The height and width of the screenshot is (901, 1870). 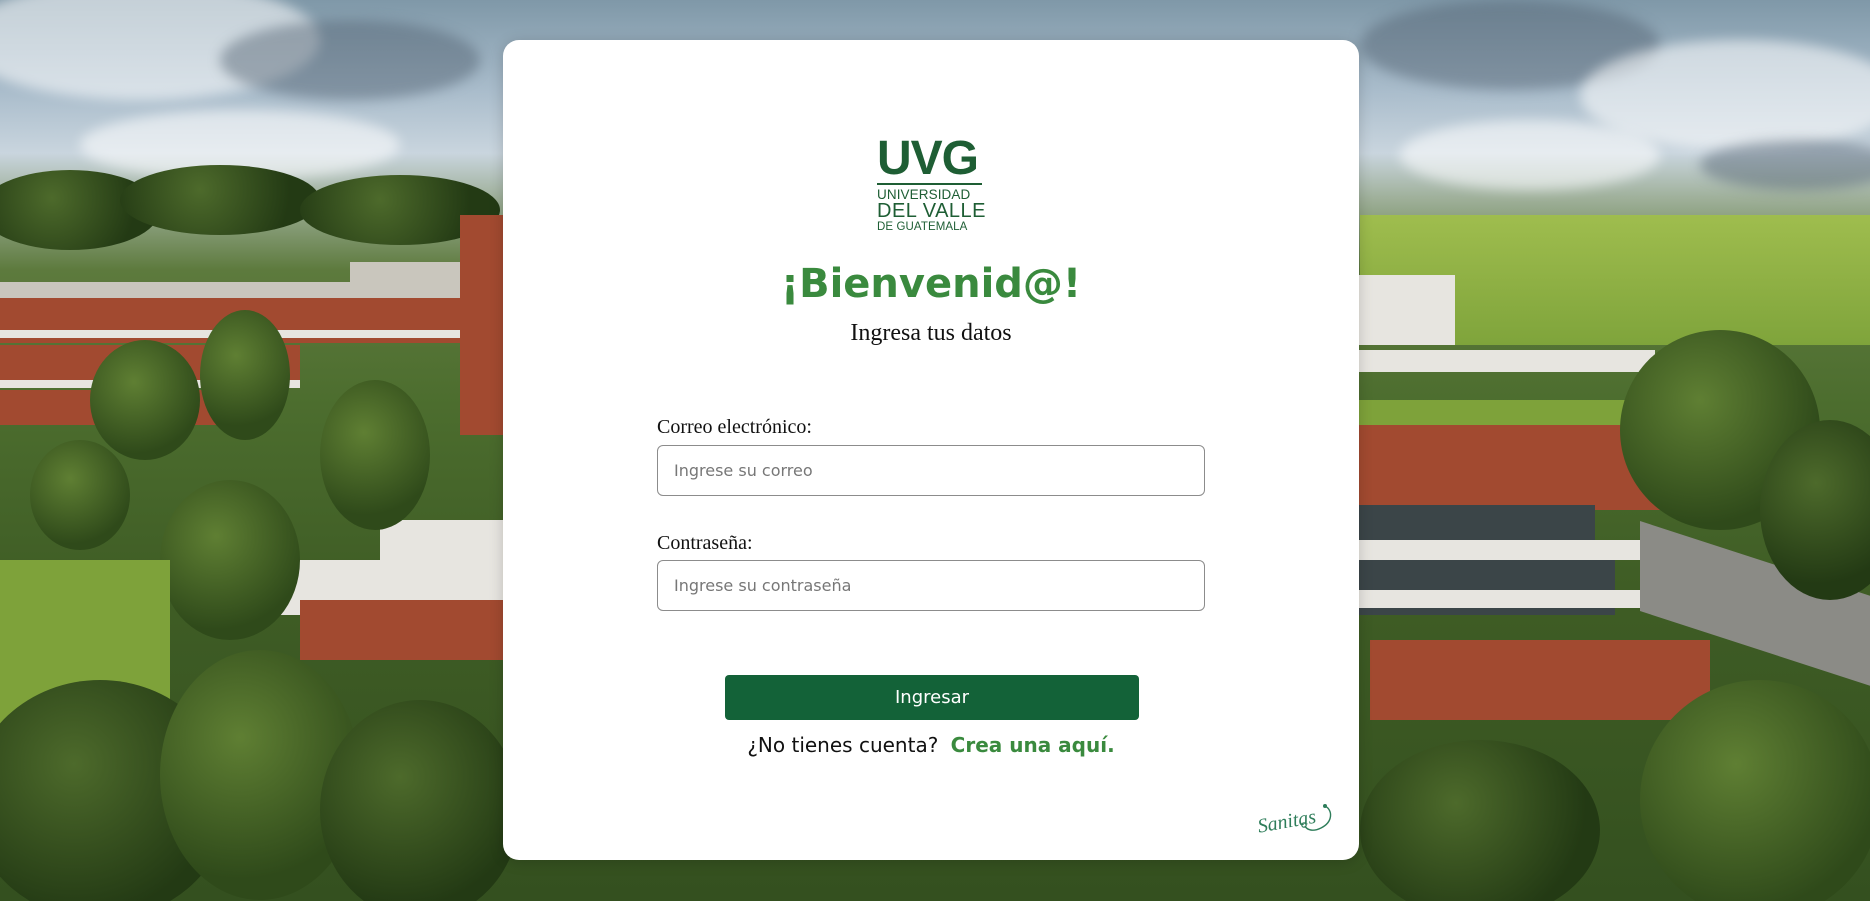 What do you see at coordinates (928, 158) in the screenshot?
I see `logo-mark: UVG` at bounding box center [928, 158].